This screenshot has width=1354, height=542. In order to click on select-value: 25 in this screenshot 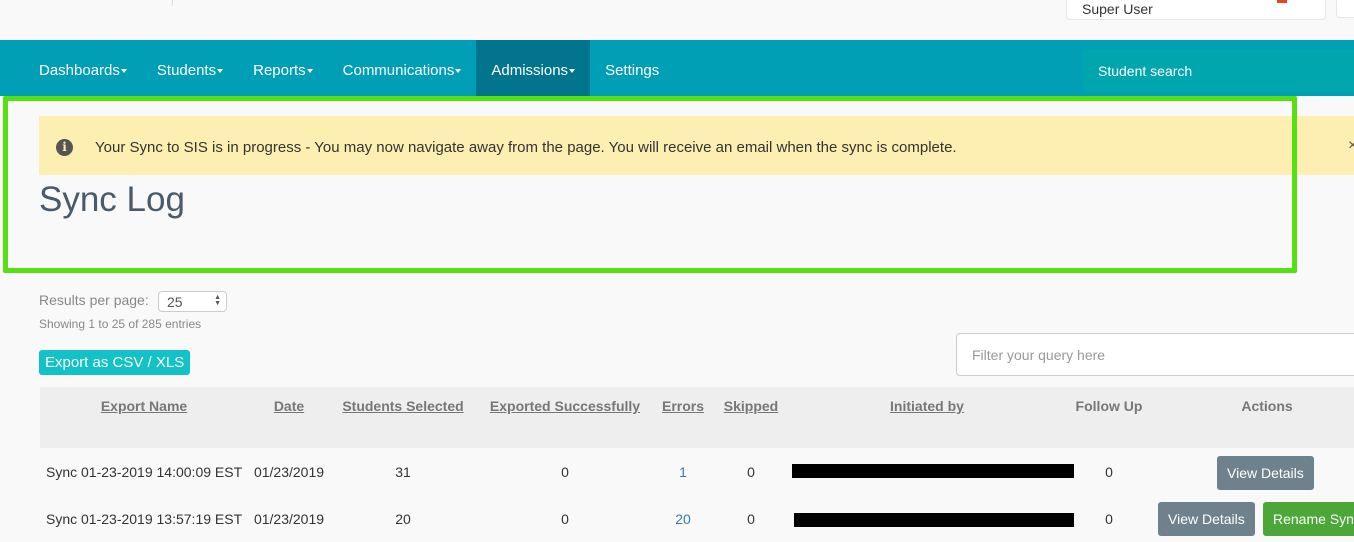, I will do `click(175, 302)`.